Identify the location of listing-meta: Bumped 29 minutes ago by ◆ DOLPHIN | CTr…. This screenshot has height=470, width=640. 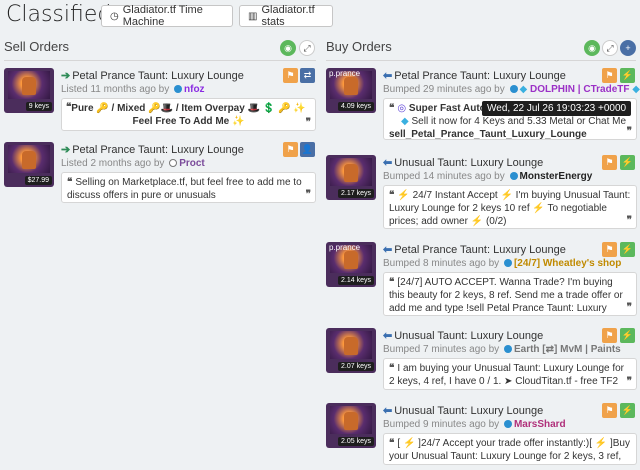
(511, 89).